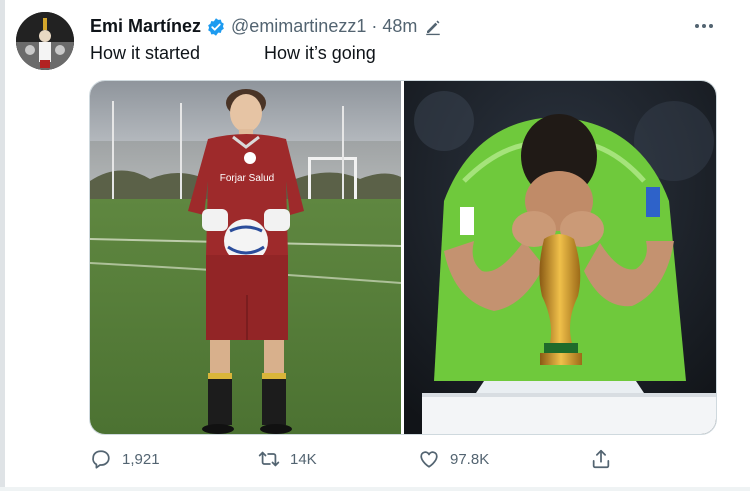  I want to click on retweet-icon, so click(269, 459).